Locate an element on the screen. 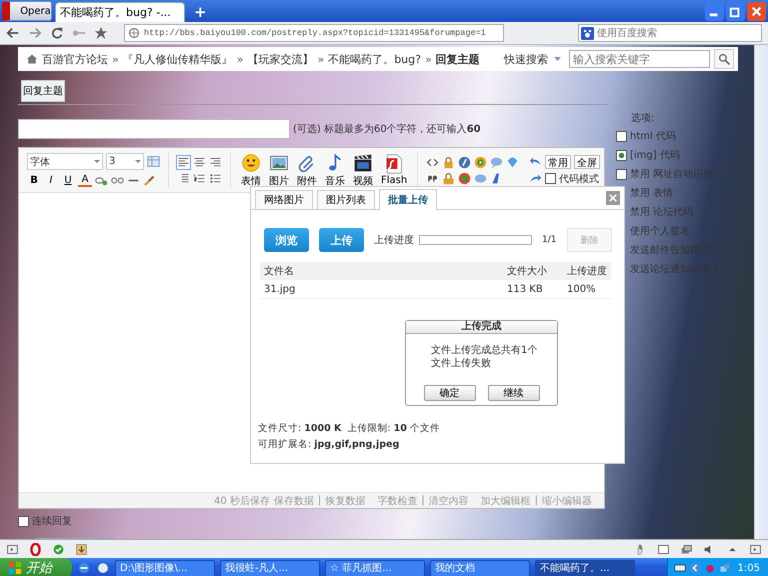  font-select: 字体 is located at coordinates (65, 161).